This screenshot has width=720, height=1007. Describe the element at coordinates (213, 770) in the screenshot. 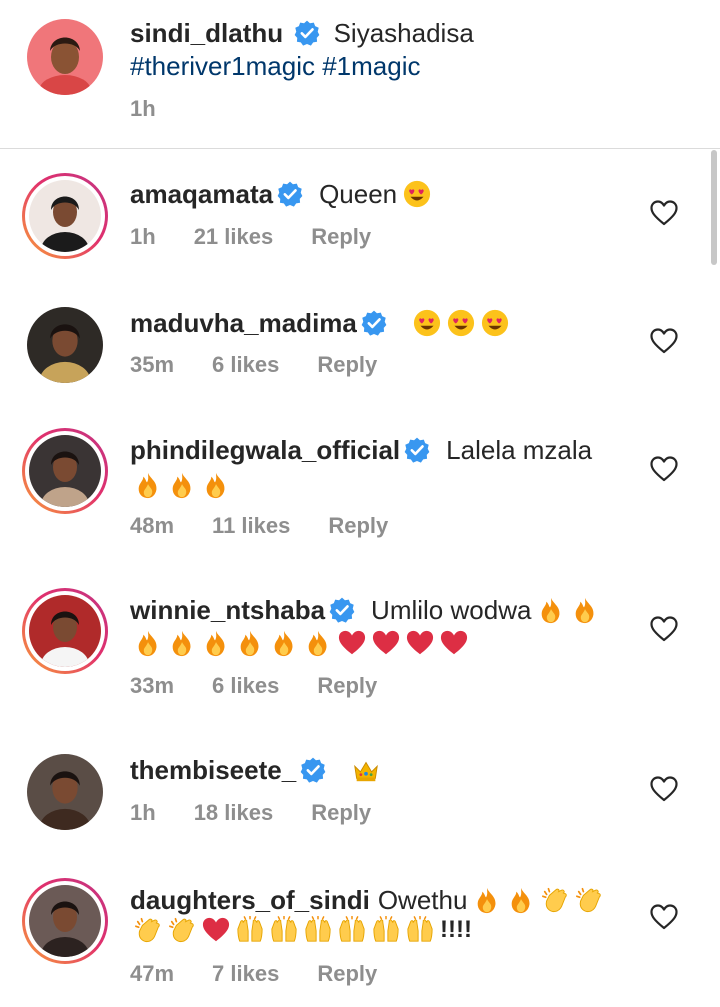

I see `comment-username: thembiseete_` at that location.